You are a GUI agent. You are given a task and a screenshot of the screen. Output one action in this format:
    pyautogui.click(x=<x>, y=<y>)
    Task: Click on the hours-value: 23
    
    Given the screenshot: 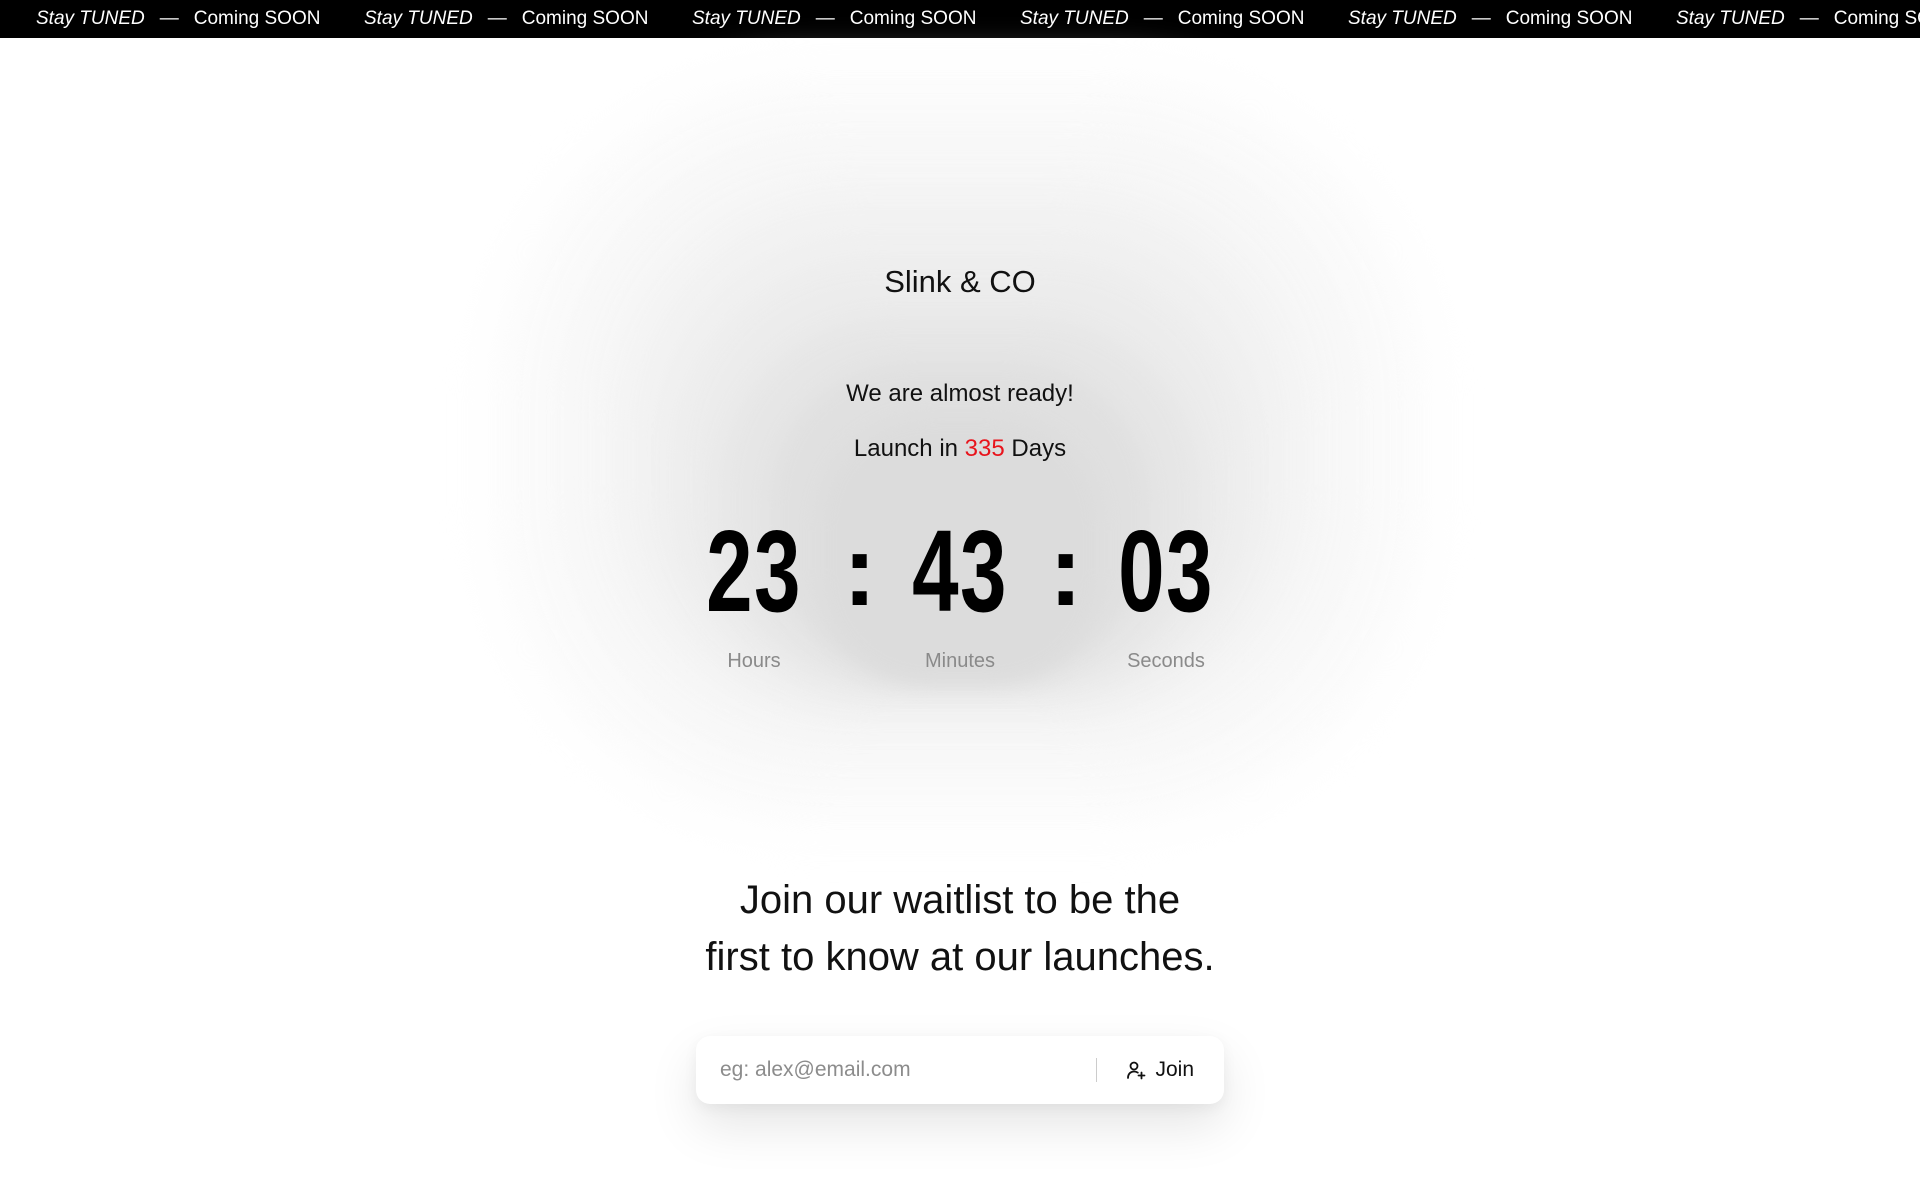 What is the action you would take?
    pyautogui.click(x=754, y=571)
    